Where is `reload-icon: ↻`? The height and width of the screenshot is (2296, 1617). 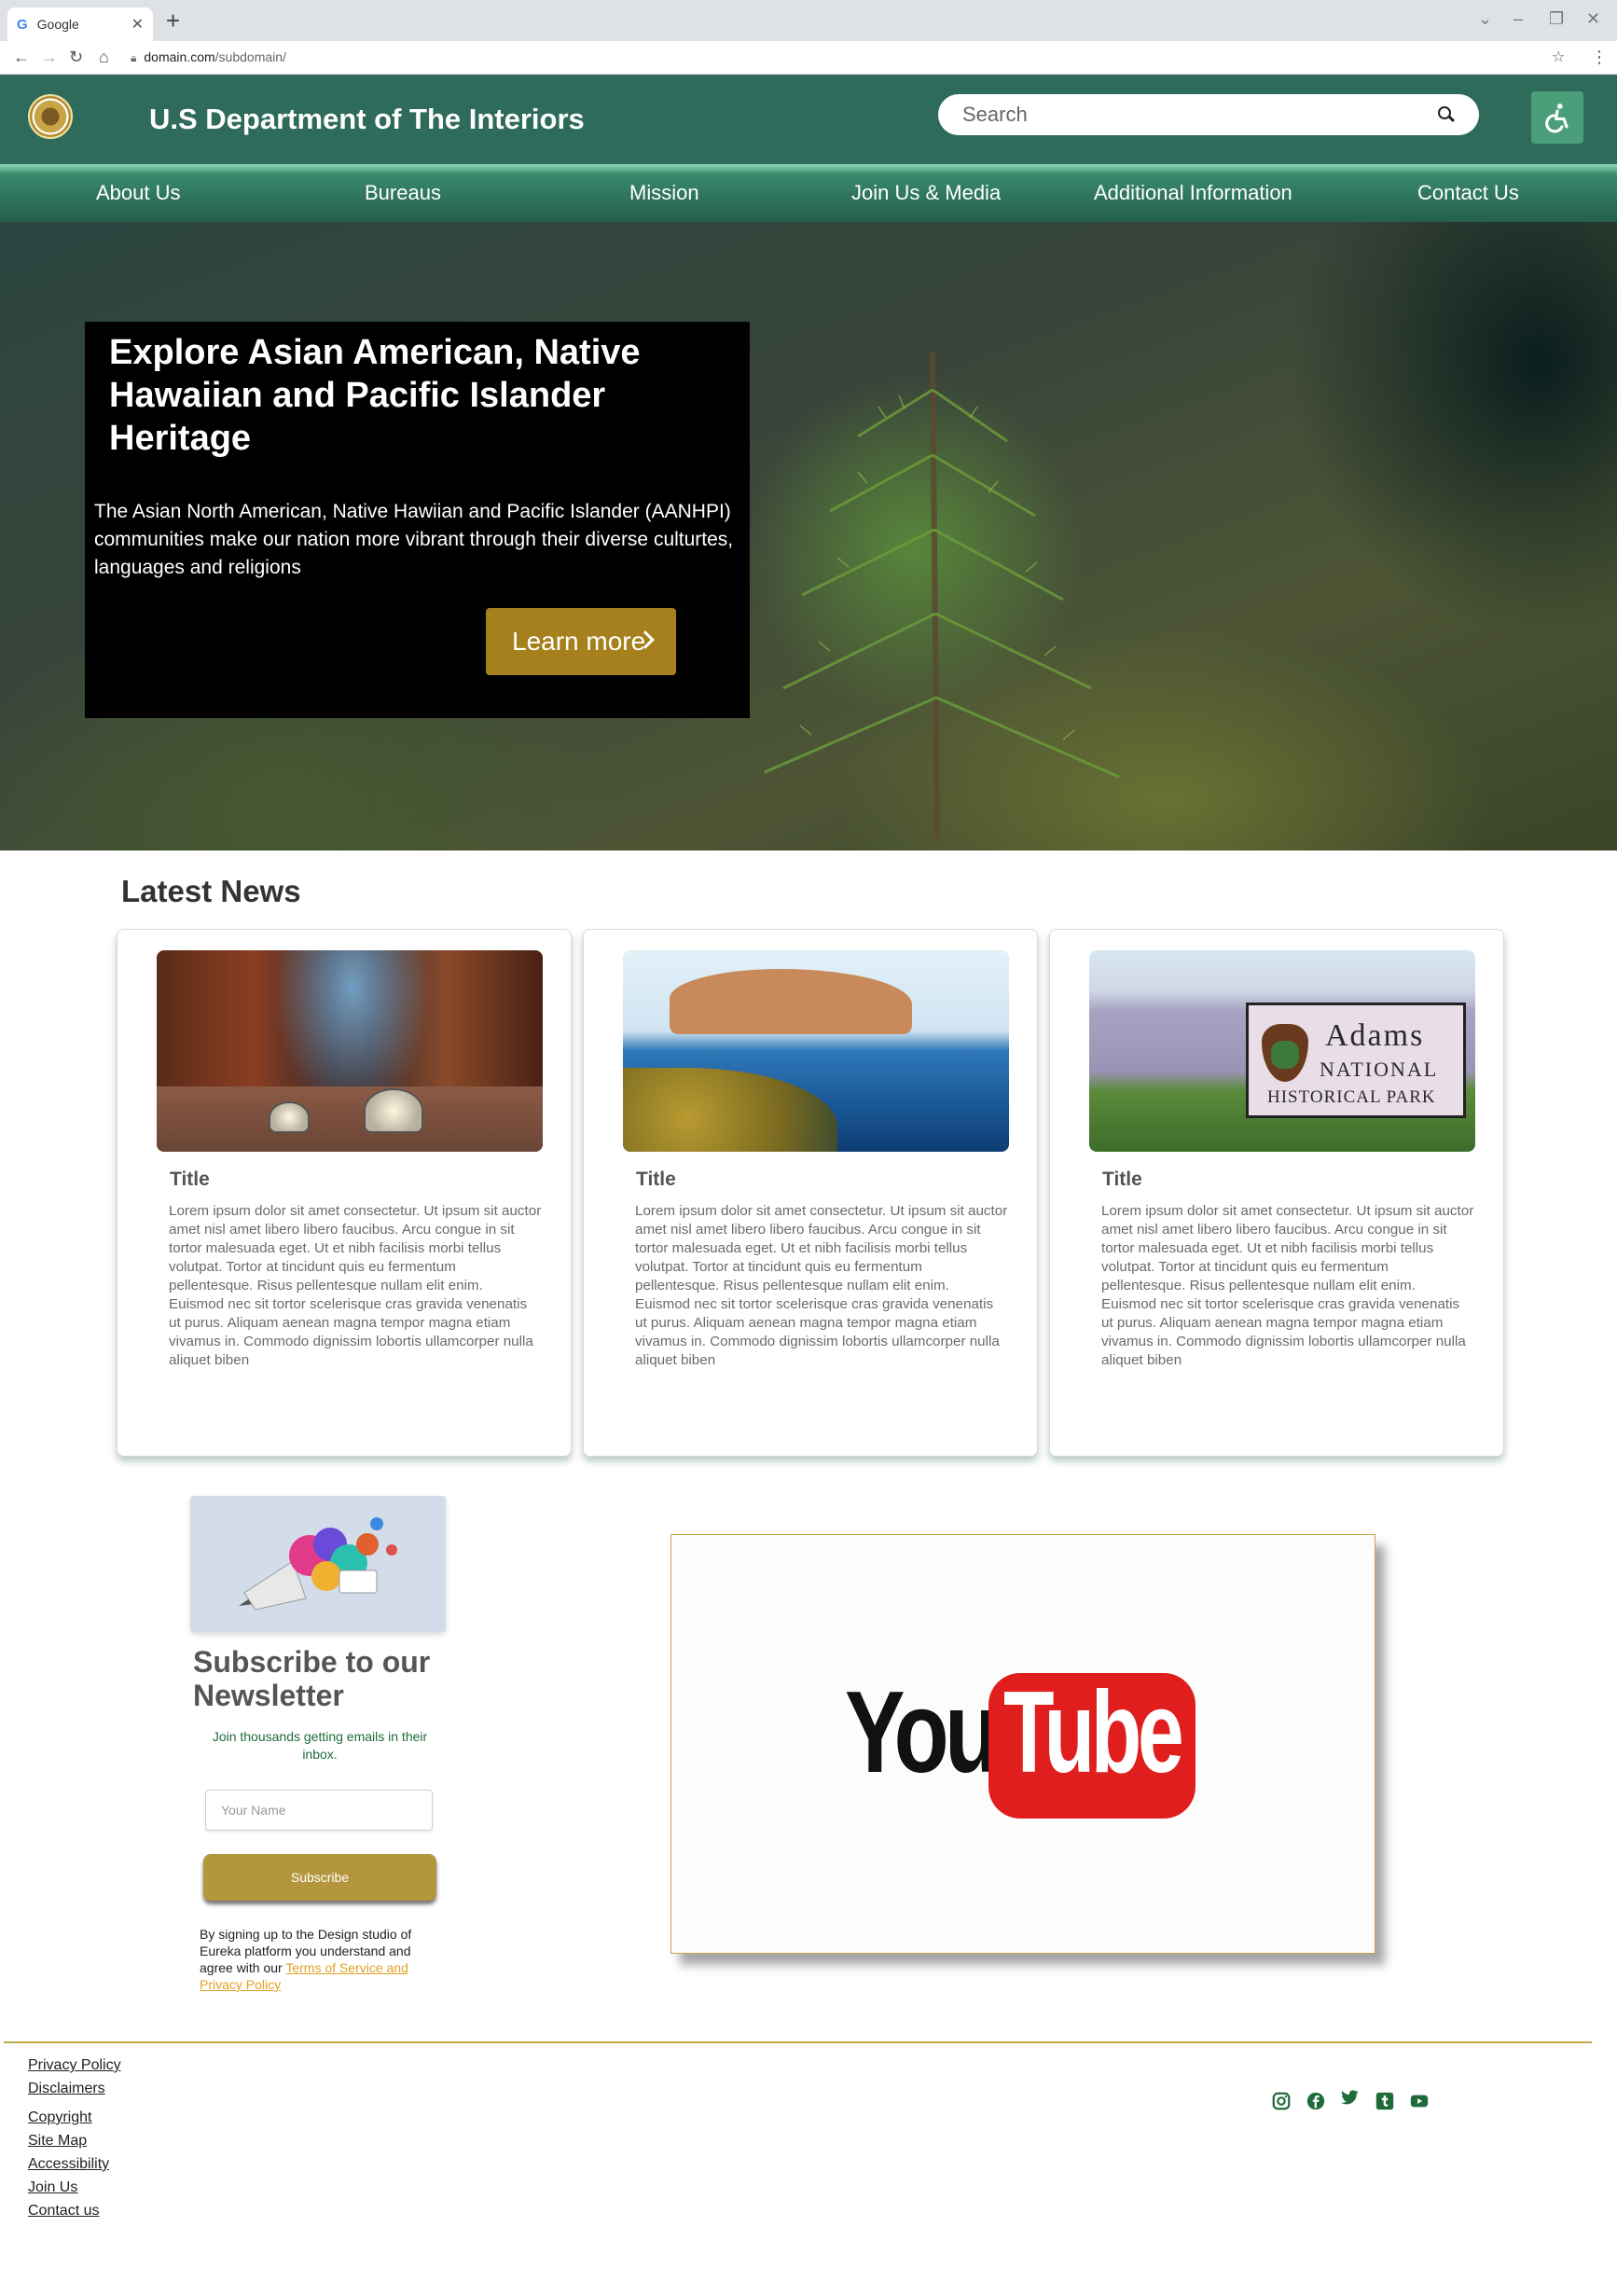
reload-icon: ↻ is located at coordinates (76, 57).